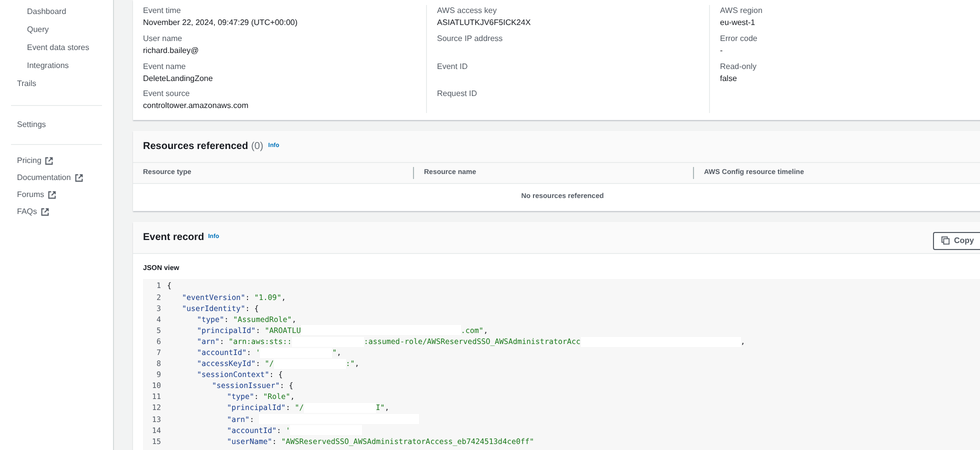  Describe the element at coordinates (257, 147) in the screenshot. I see `resource-count: (0)` at that location.